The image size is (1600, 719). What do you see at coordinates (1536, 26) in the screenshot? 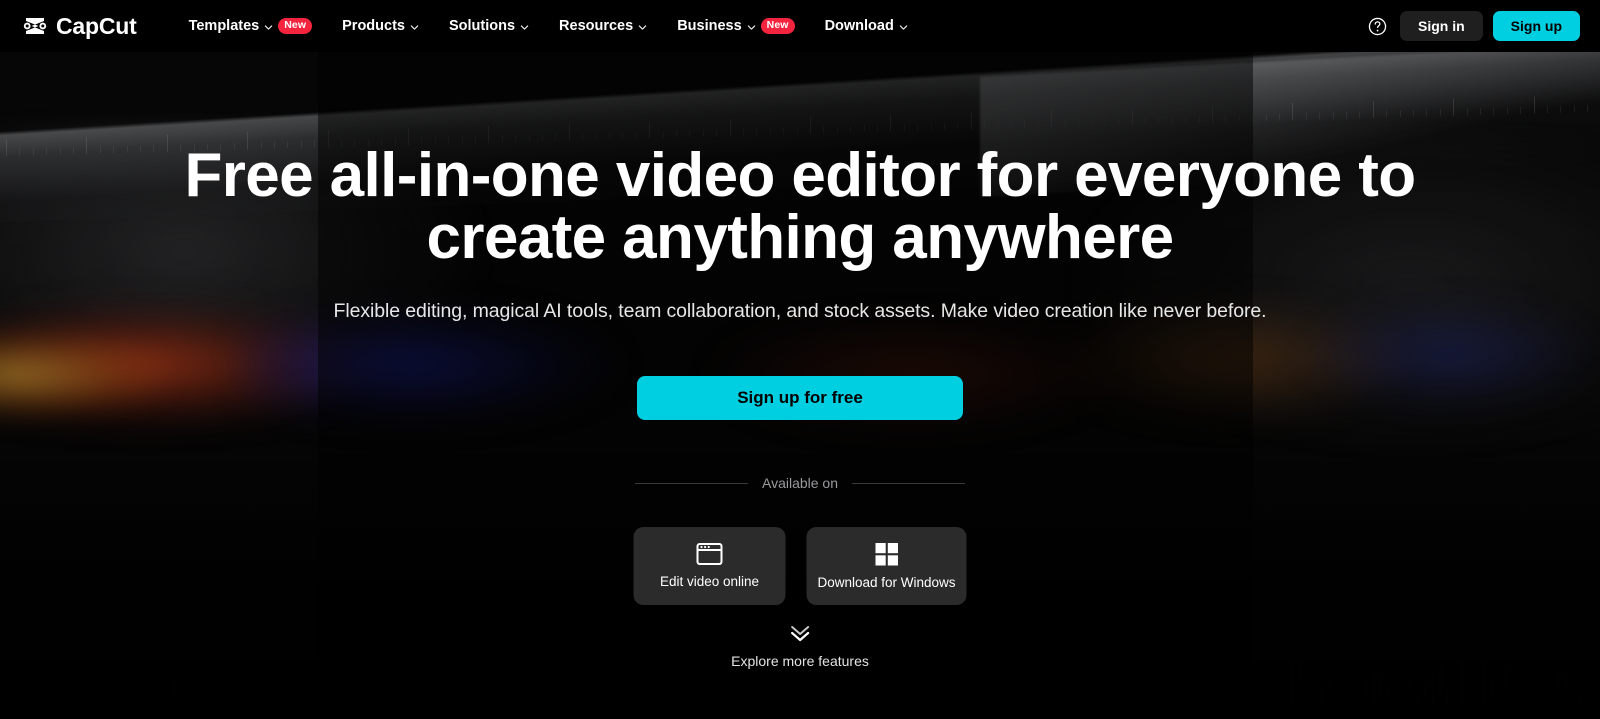
I see `sign-up-button: Sign up` at bounding box center [1536, 26].